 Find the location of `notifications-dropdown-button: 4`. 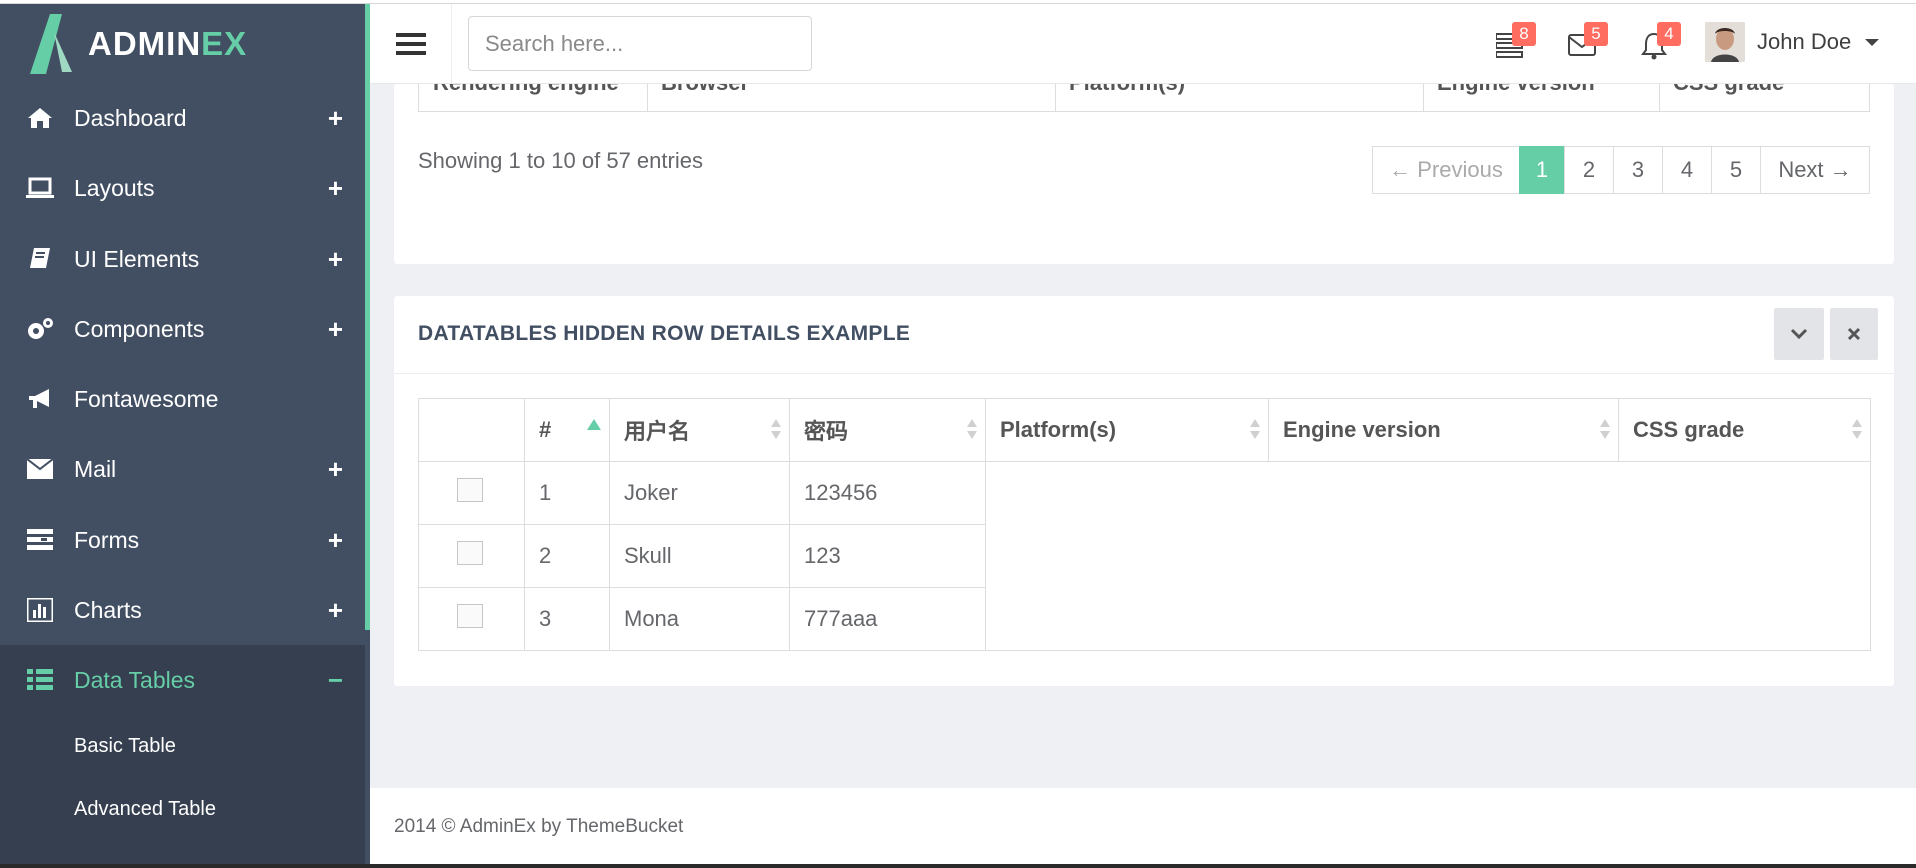

notifications-dropdown-button: 4 is located at coordinates (1661, 42).